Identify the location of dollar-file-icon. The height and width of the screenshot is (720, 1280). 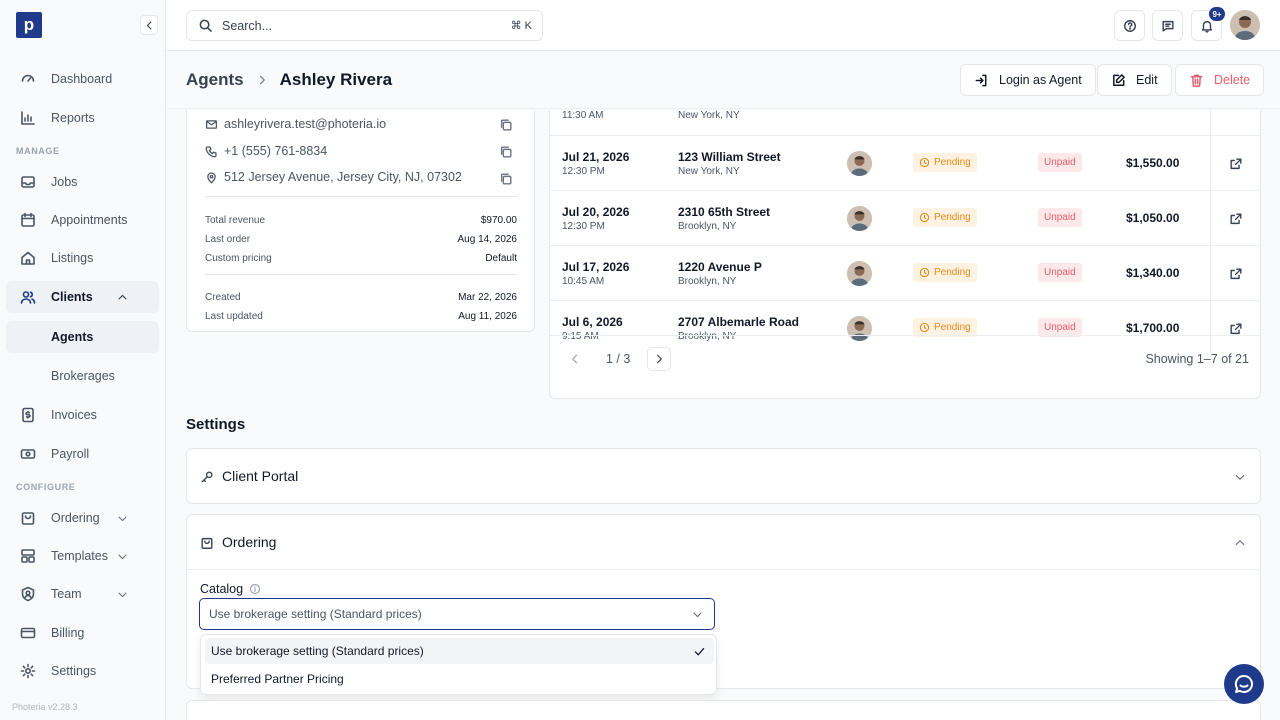
(28, 415).